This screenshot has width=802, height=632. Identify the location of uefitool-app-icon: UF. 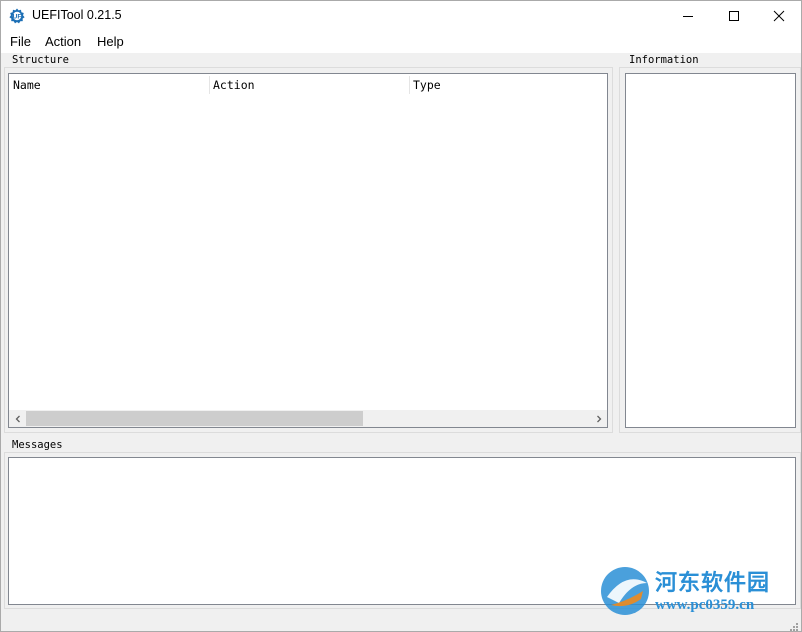
(17, 16).